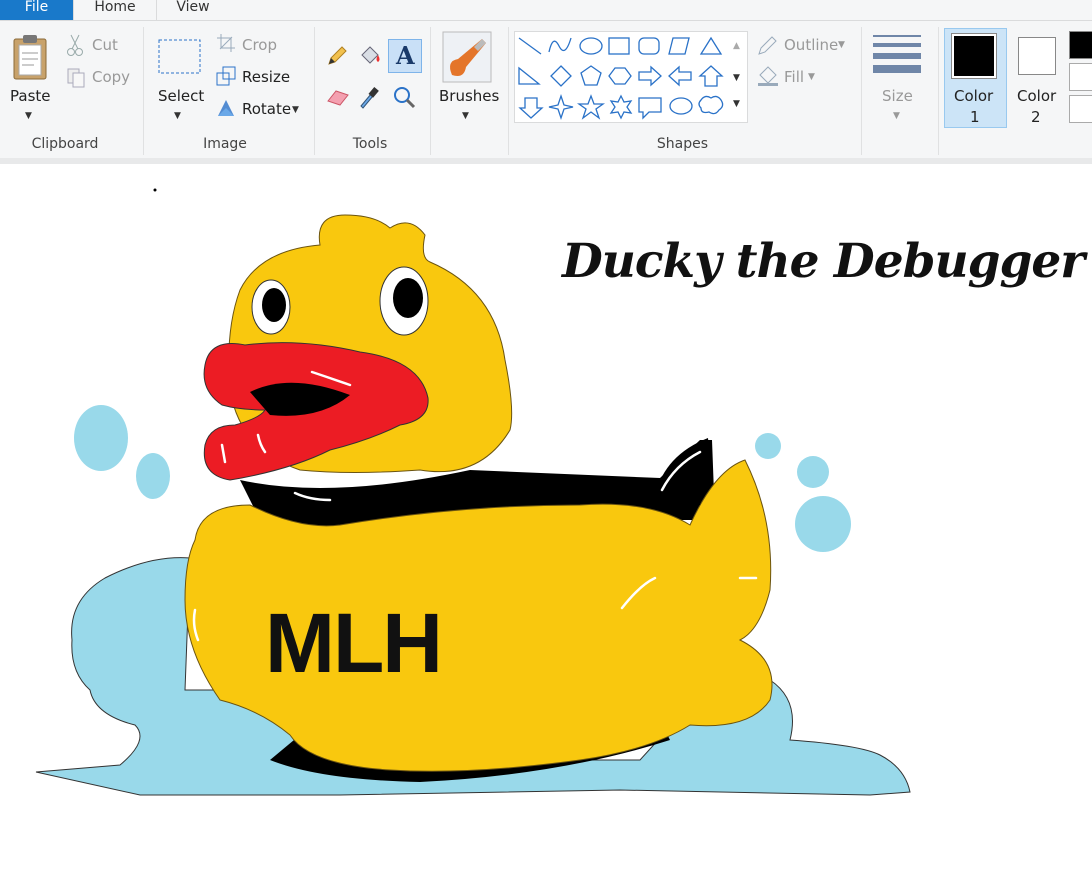 Image resolution: width=1092 pixels, height=873 pixels. I want to click on paste-dropdown-icon: ▼, so click(28, 116).